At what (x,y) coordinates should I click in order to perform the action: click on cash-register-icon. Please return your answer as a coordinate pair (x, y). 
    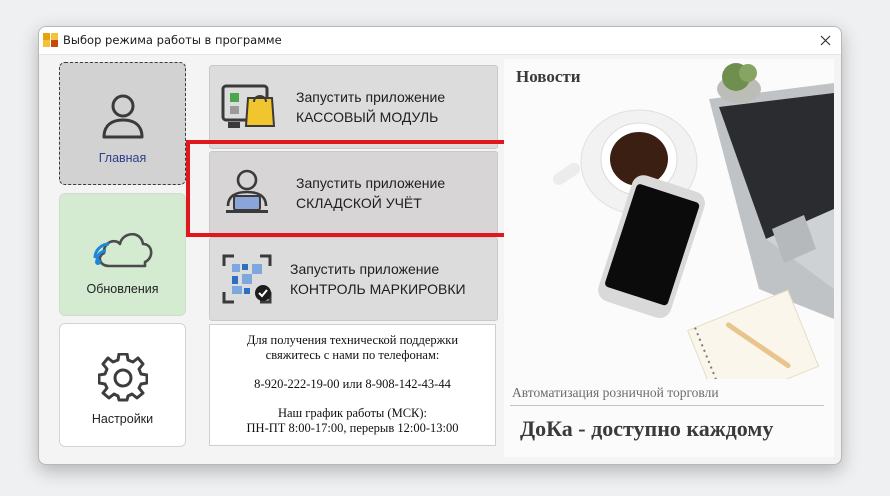
    Looking at the image, I should click on (248, 106).